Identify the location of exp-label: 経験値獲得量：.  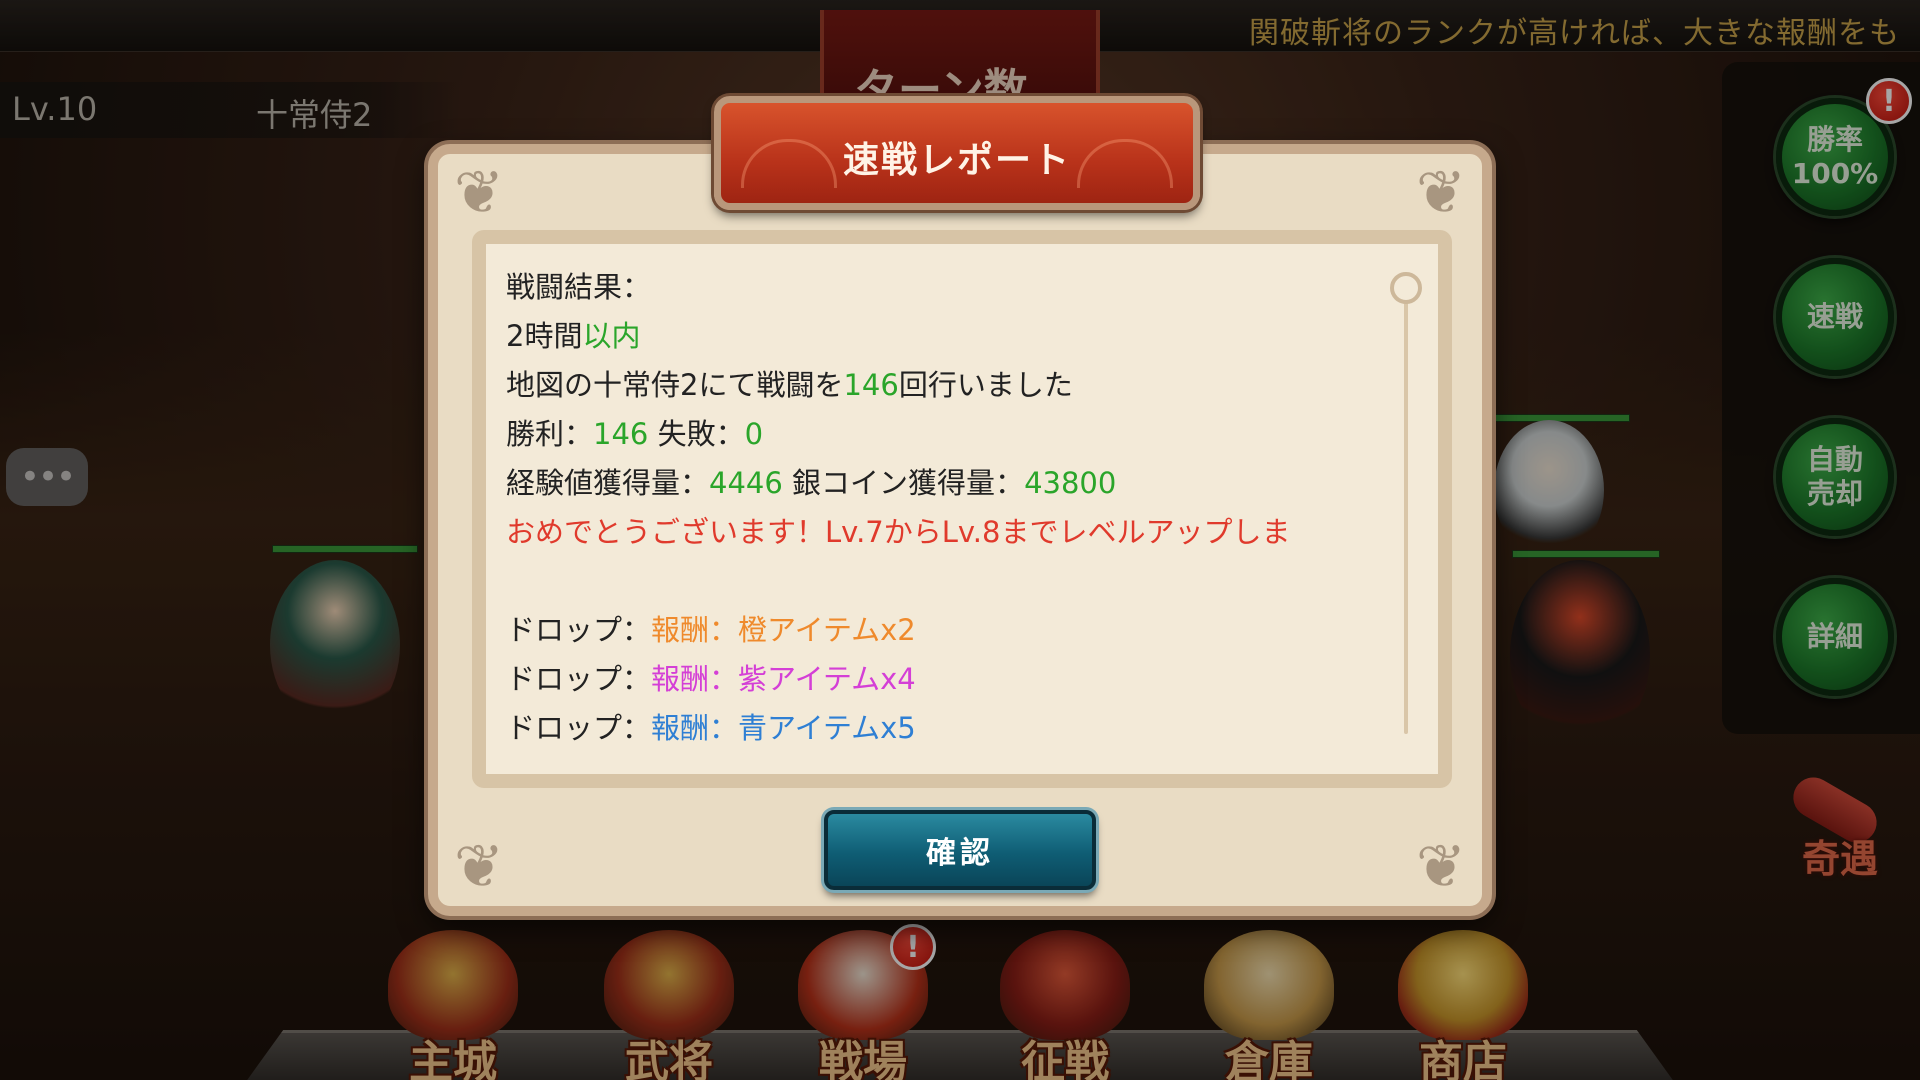
(608, 483).